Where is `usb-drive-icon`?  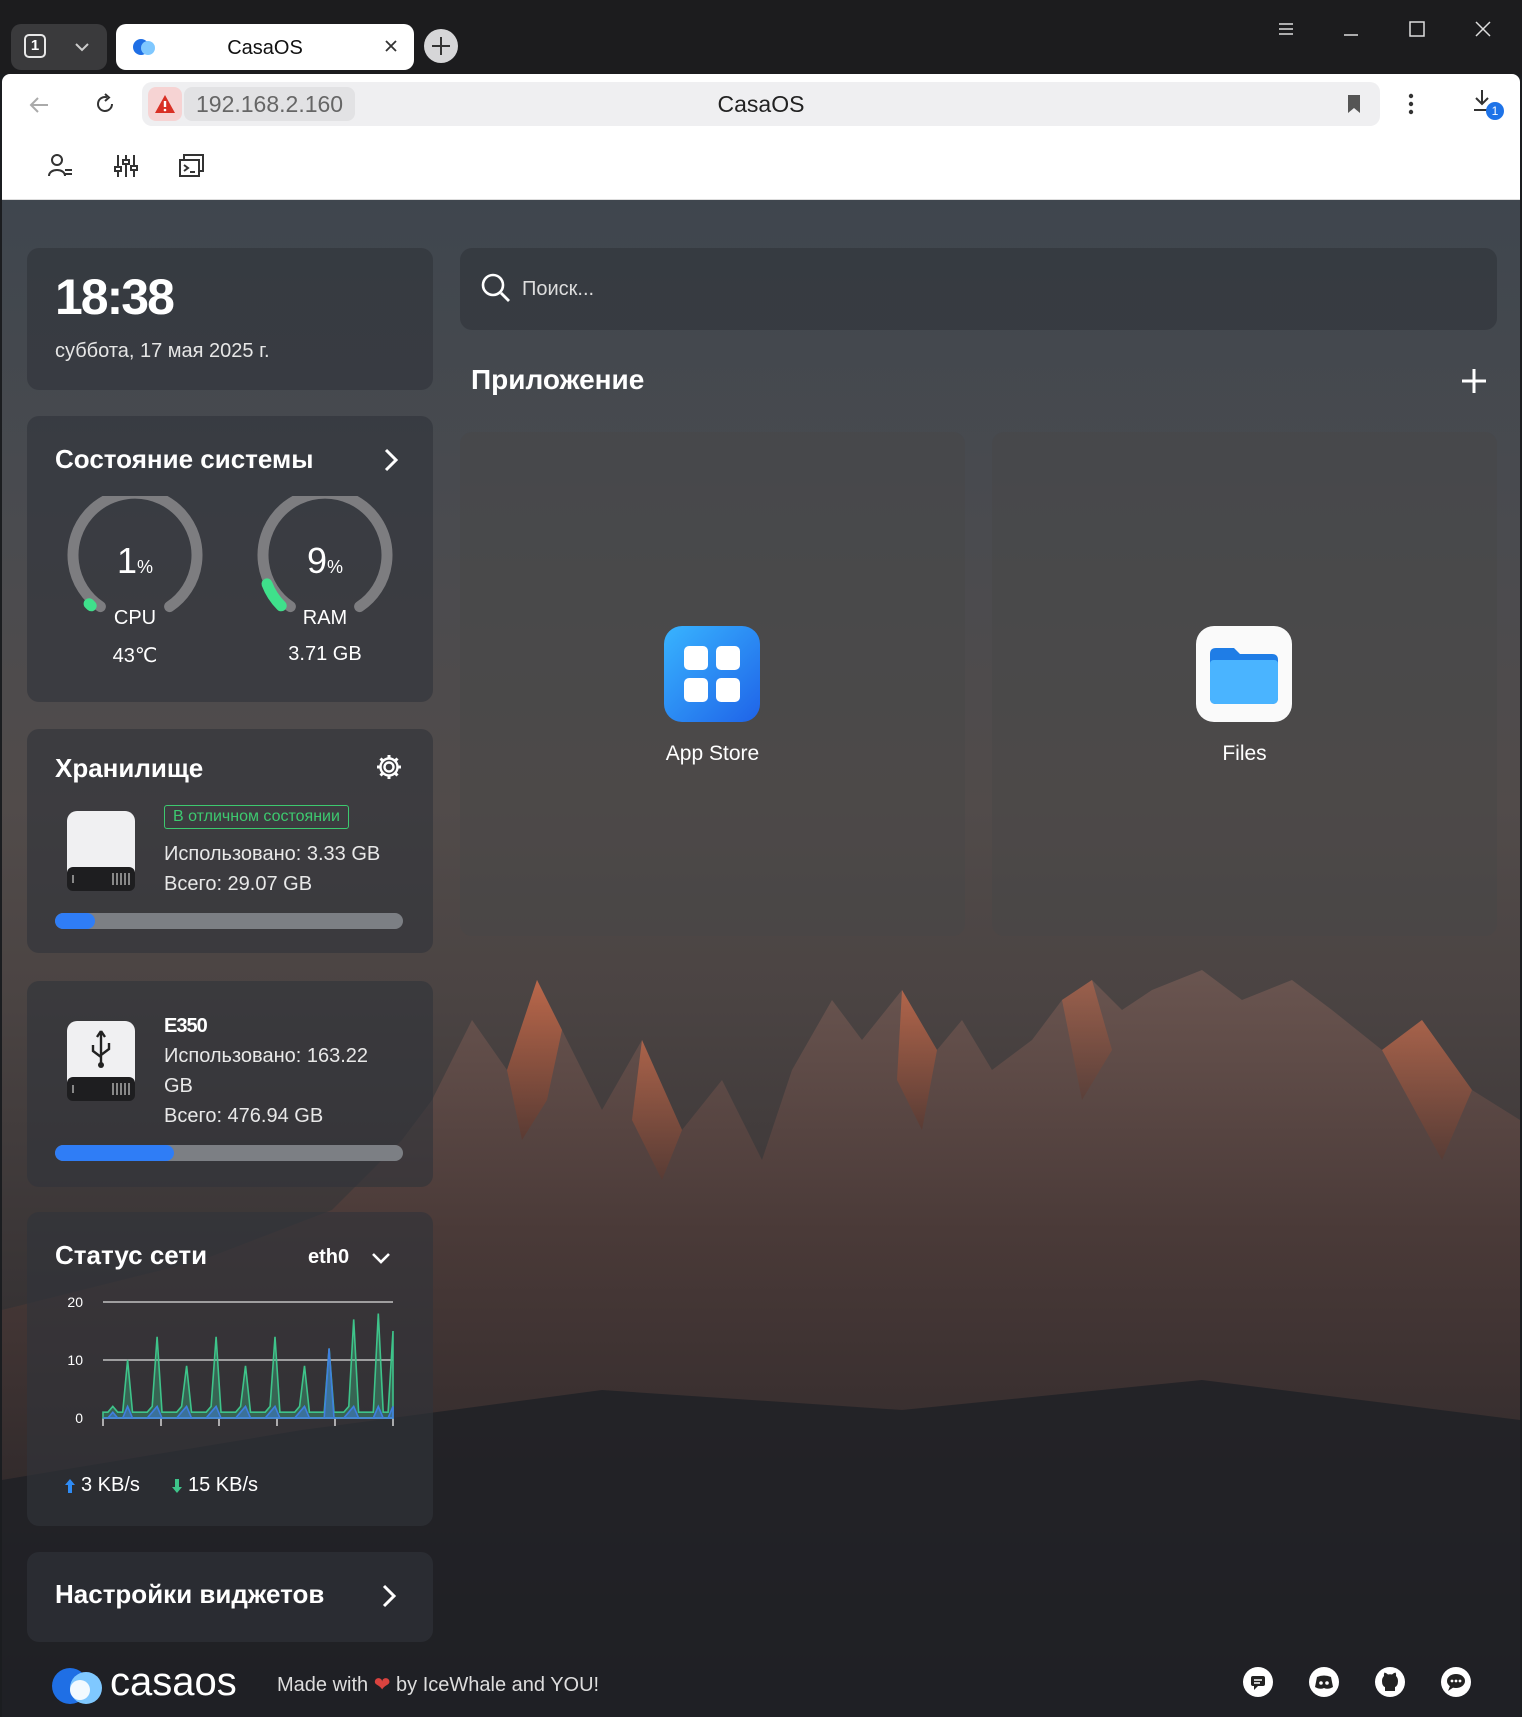
usb-drive-icon is located at coordinates (101, 1061).